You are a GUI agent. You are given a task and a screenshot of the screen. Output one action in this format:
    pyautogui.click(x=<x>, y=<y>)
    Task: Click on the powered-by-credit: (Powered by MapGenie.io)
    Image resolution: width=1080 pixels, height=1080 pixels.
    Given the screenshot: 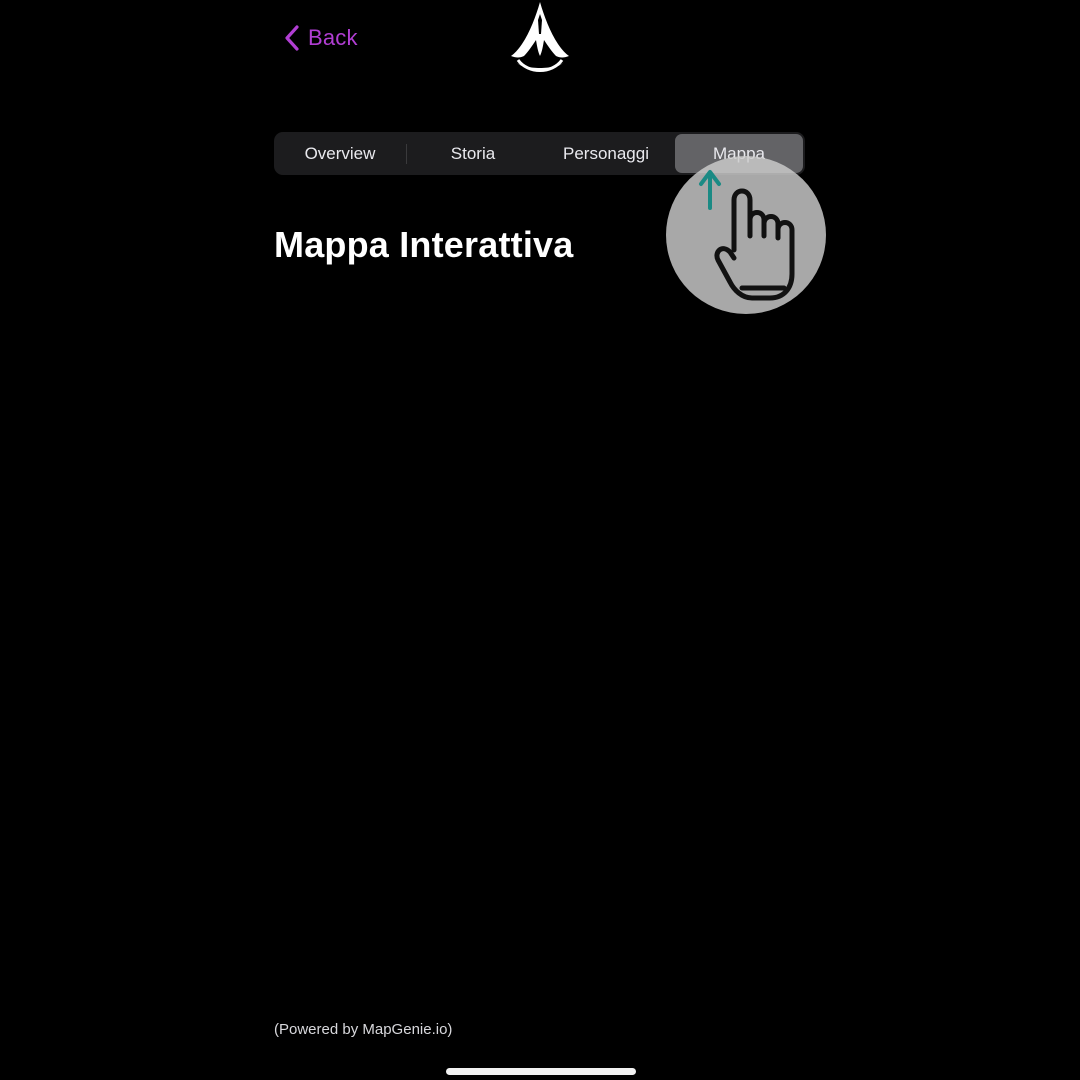 What is the action you would take?
    pyautogui.click(x=363, y=1029)
    